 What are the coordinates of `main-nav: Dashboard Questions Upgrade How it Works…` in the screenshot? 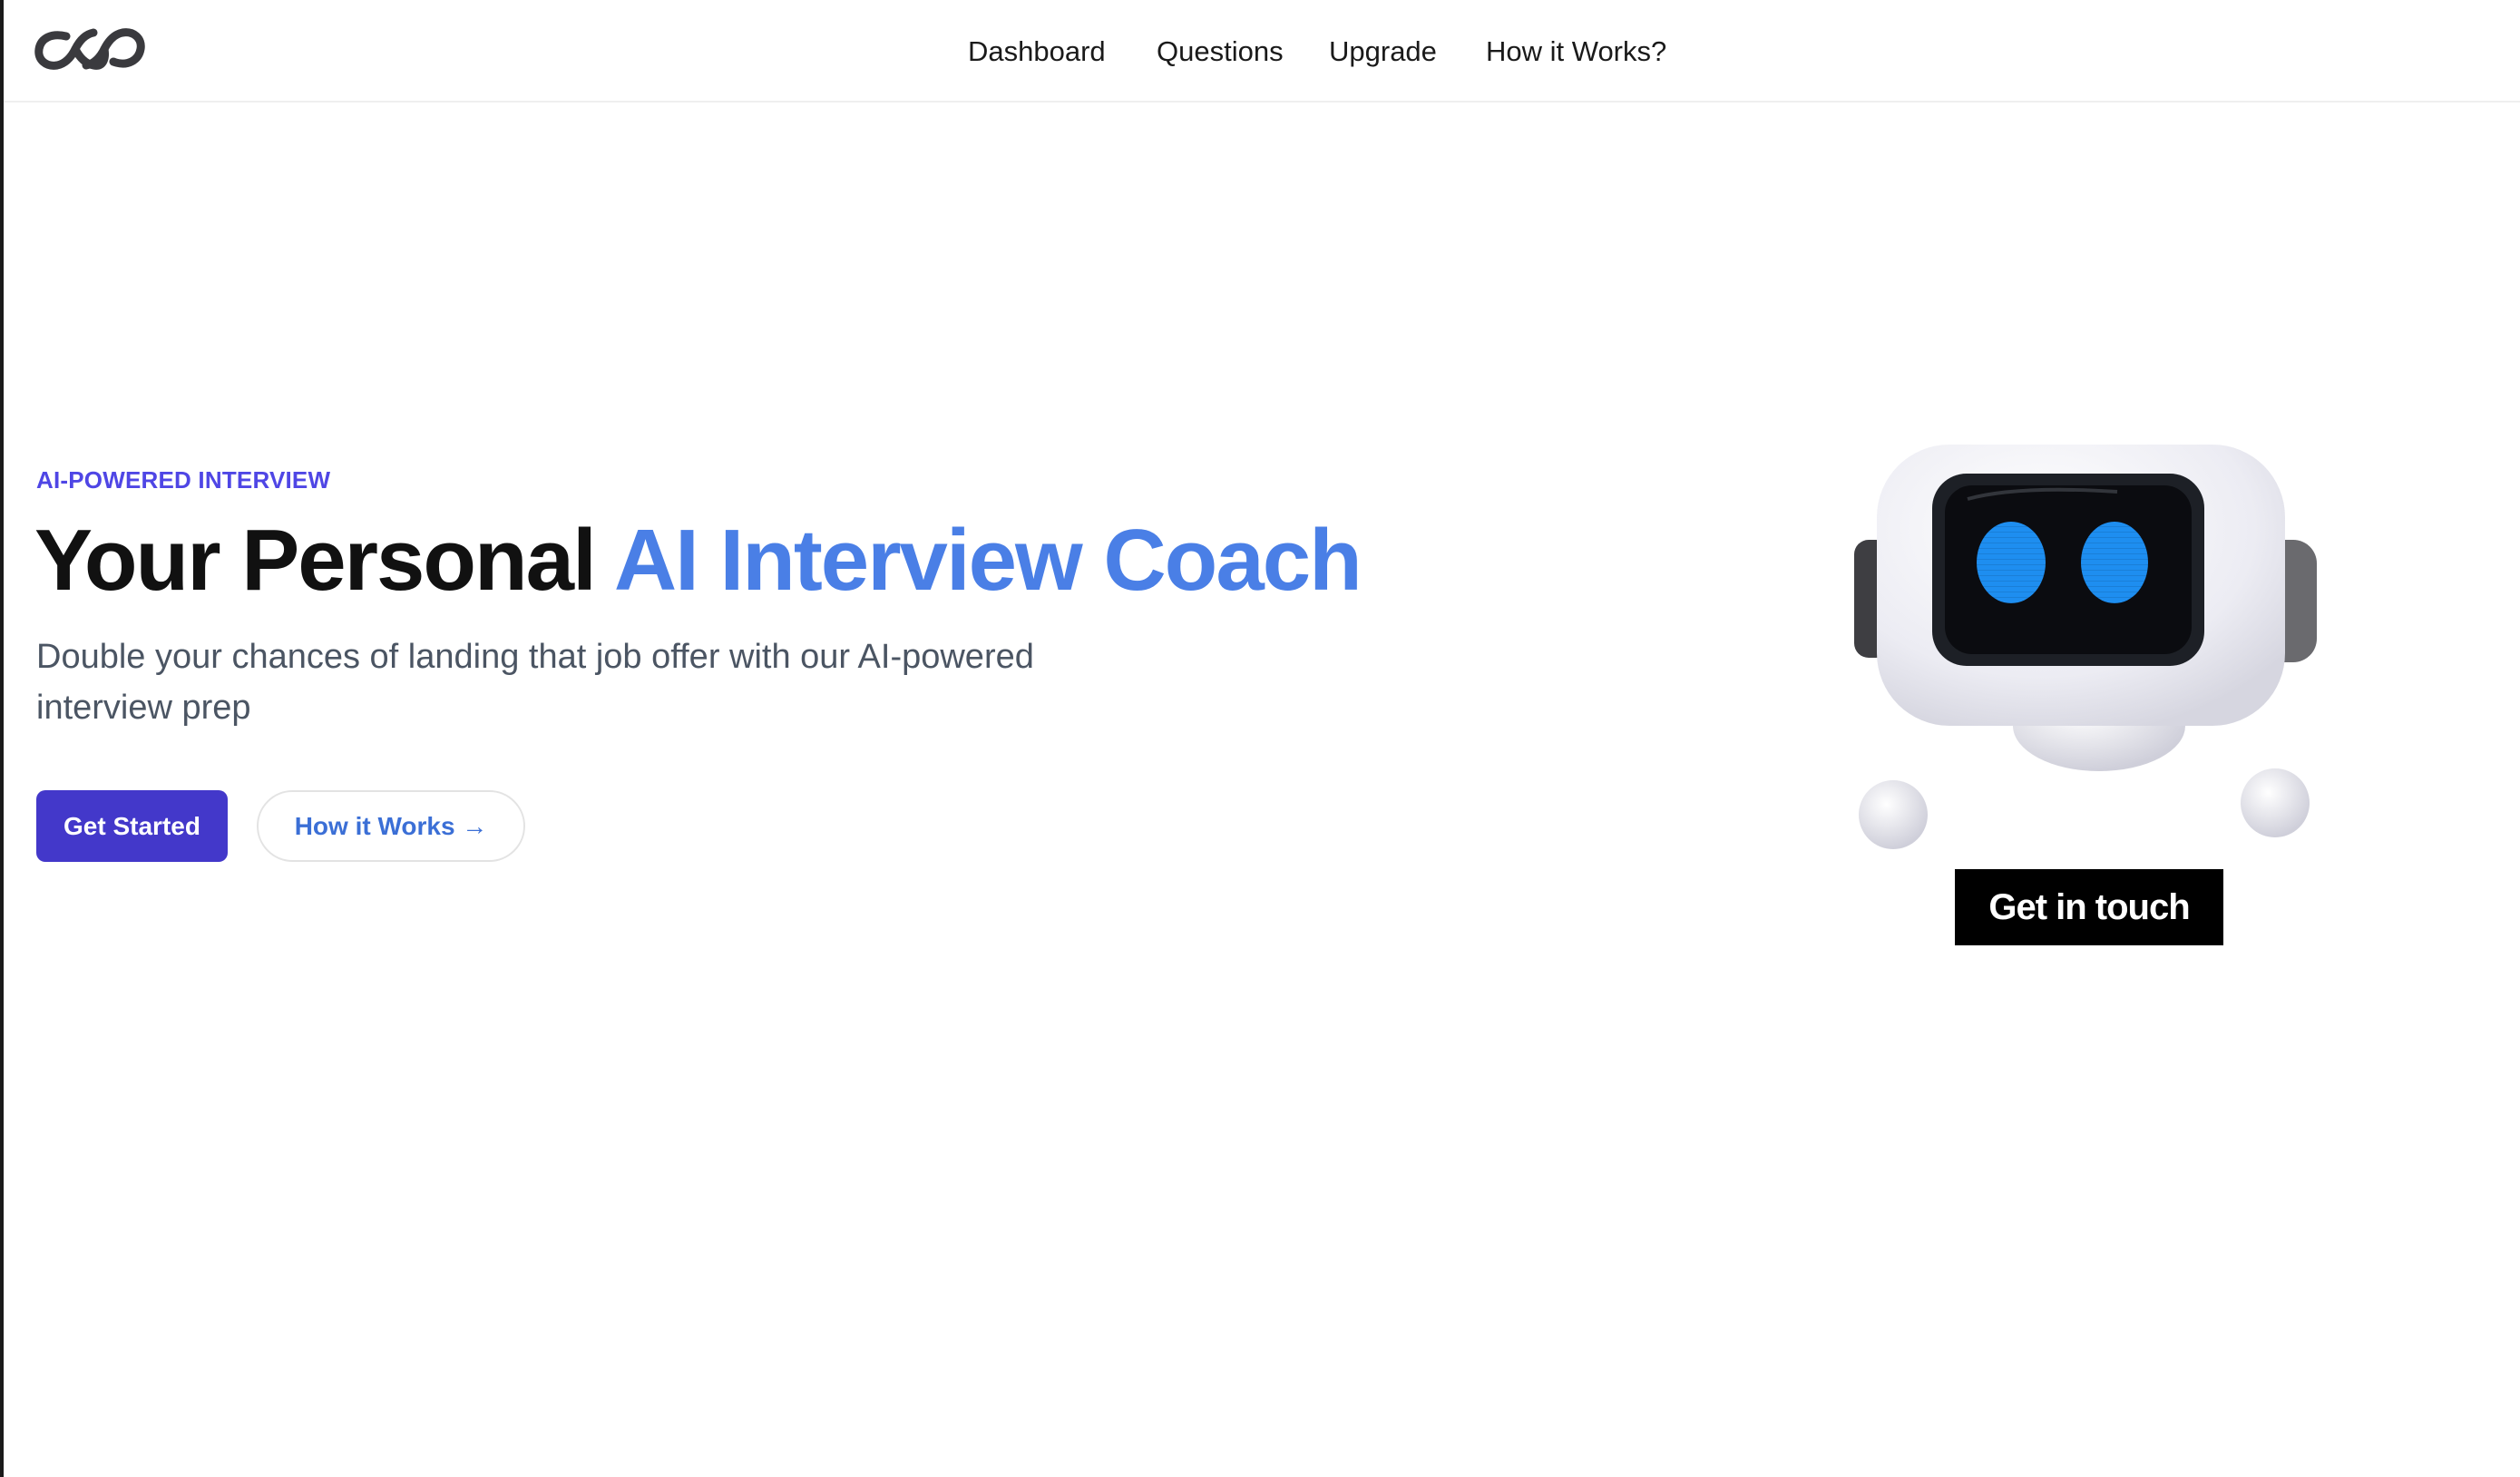 It's located at (1262, 51).